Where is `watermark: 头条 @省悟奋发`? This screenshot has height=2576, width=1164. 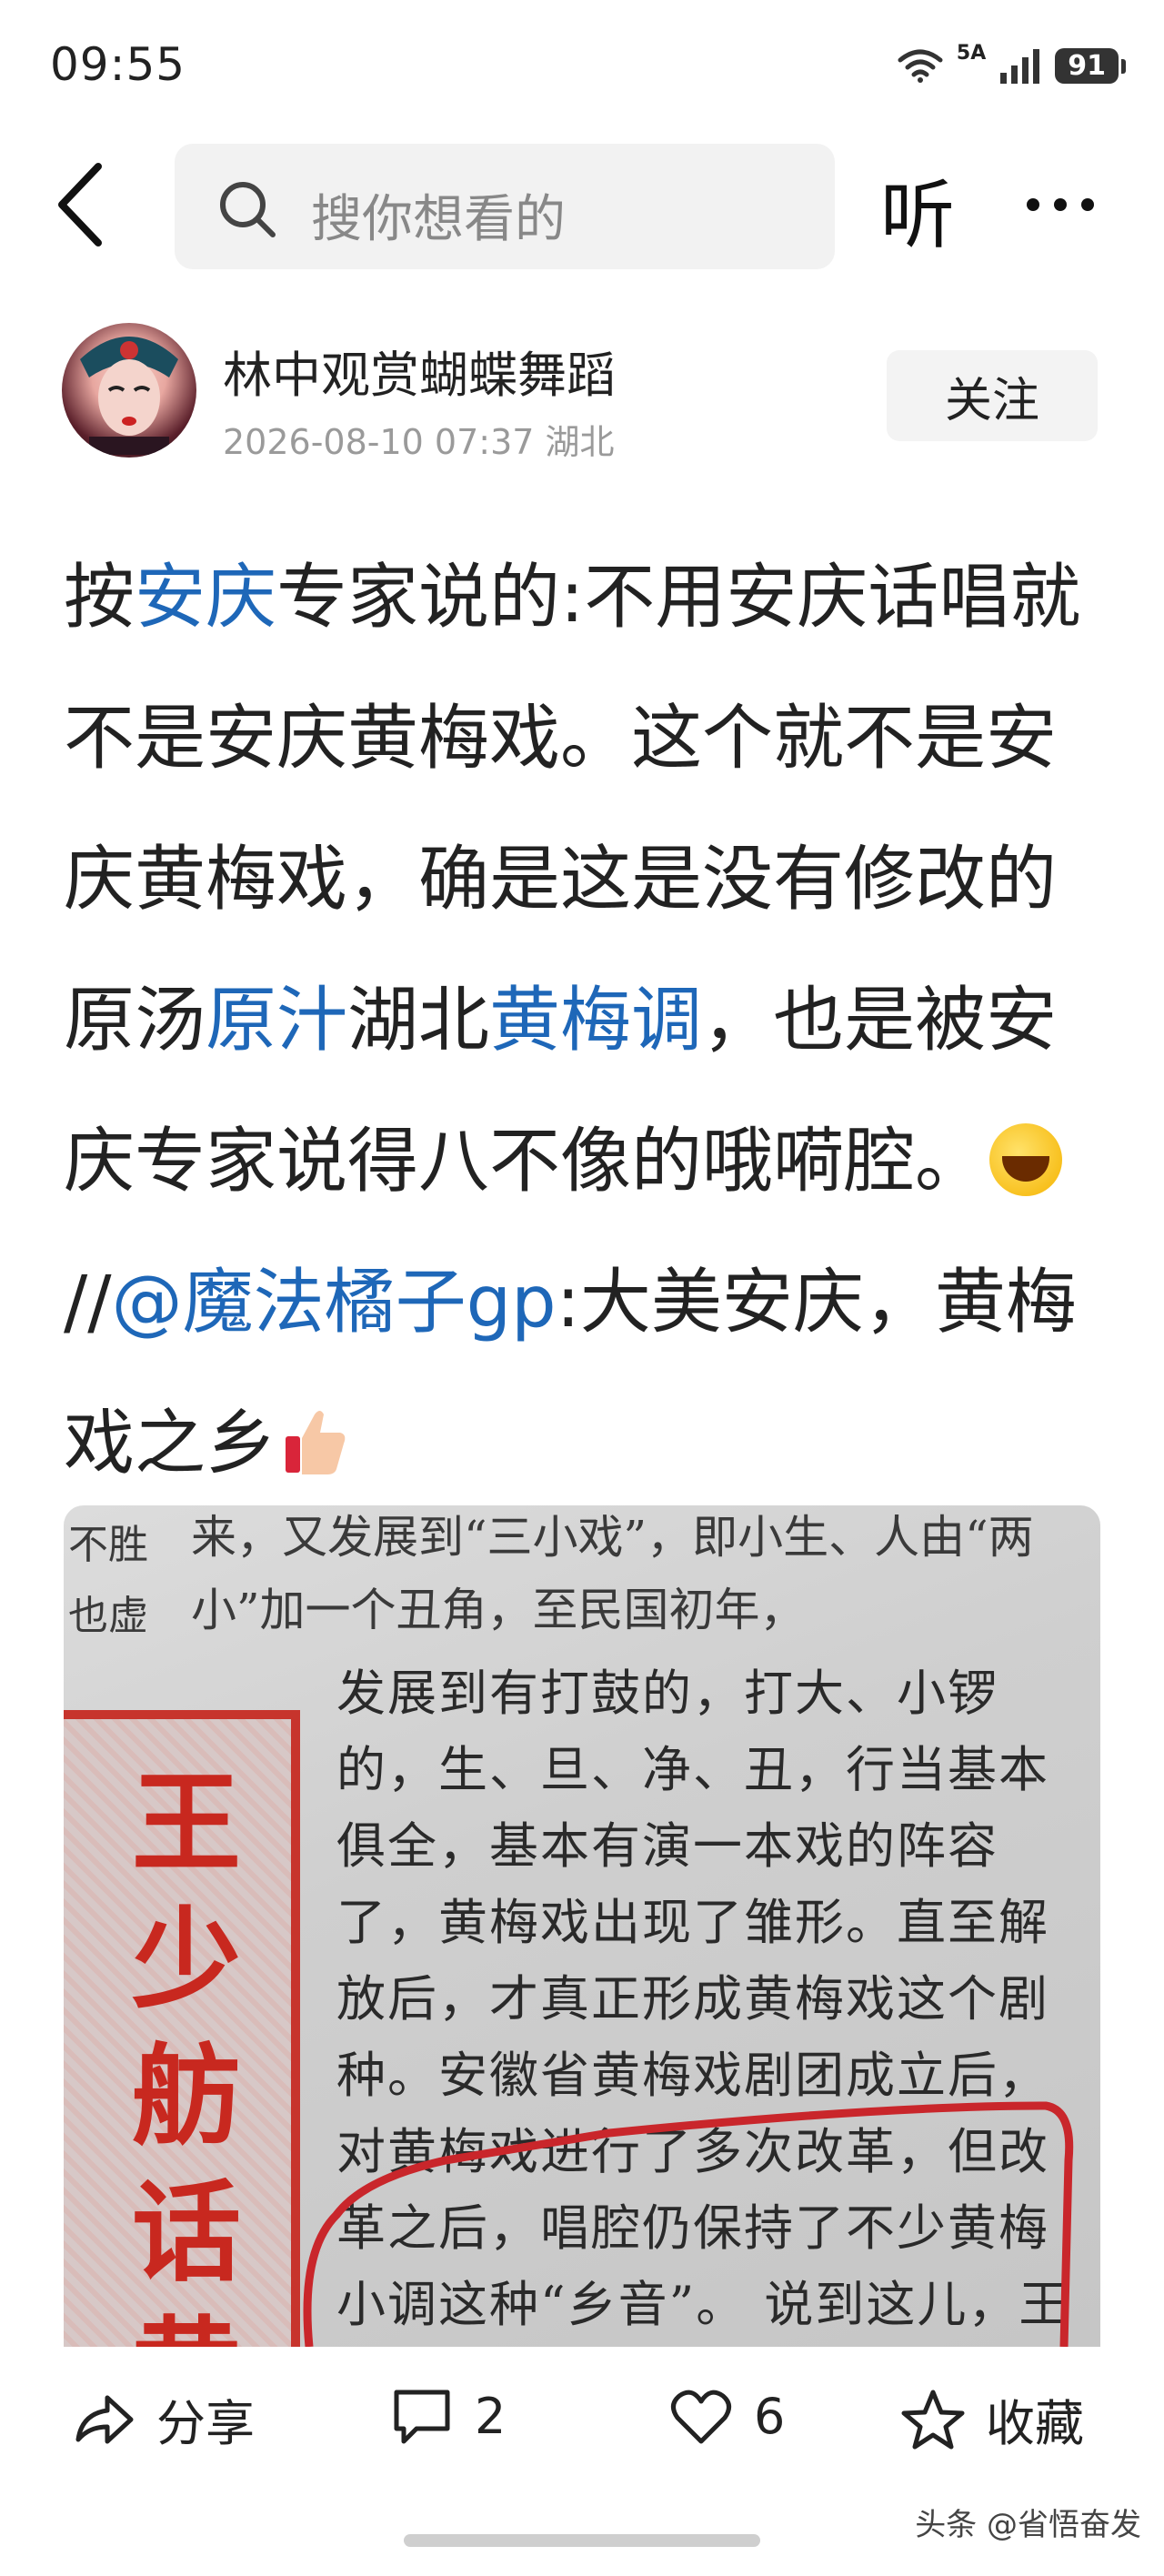 watermark: 头条 @省悟奋发 is located at coordinates (1028, 2525).